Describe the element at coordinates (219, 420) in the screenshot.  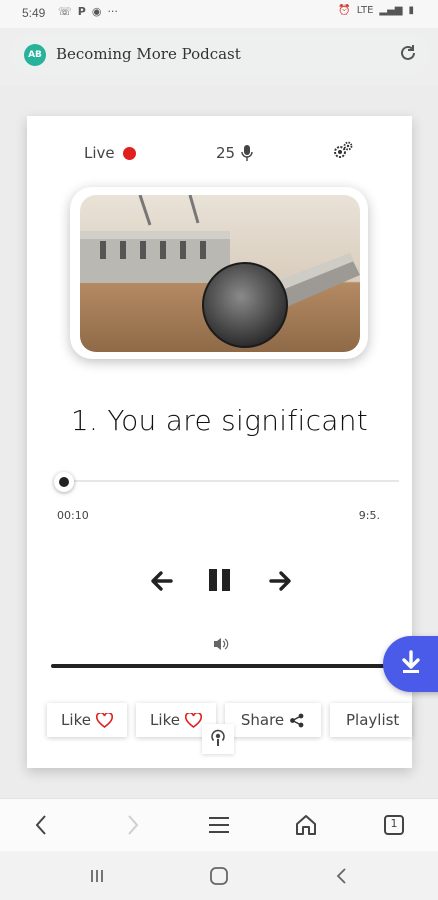
I see `track-title: 1. You are significant` at that location.